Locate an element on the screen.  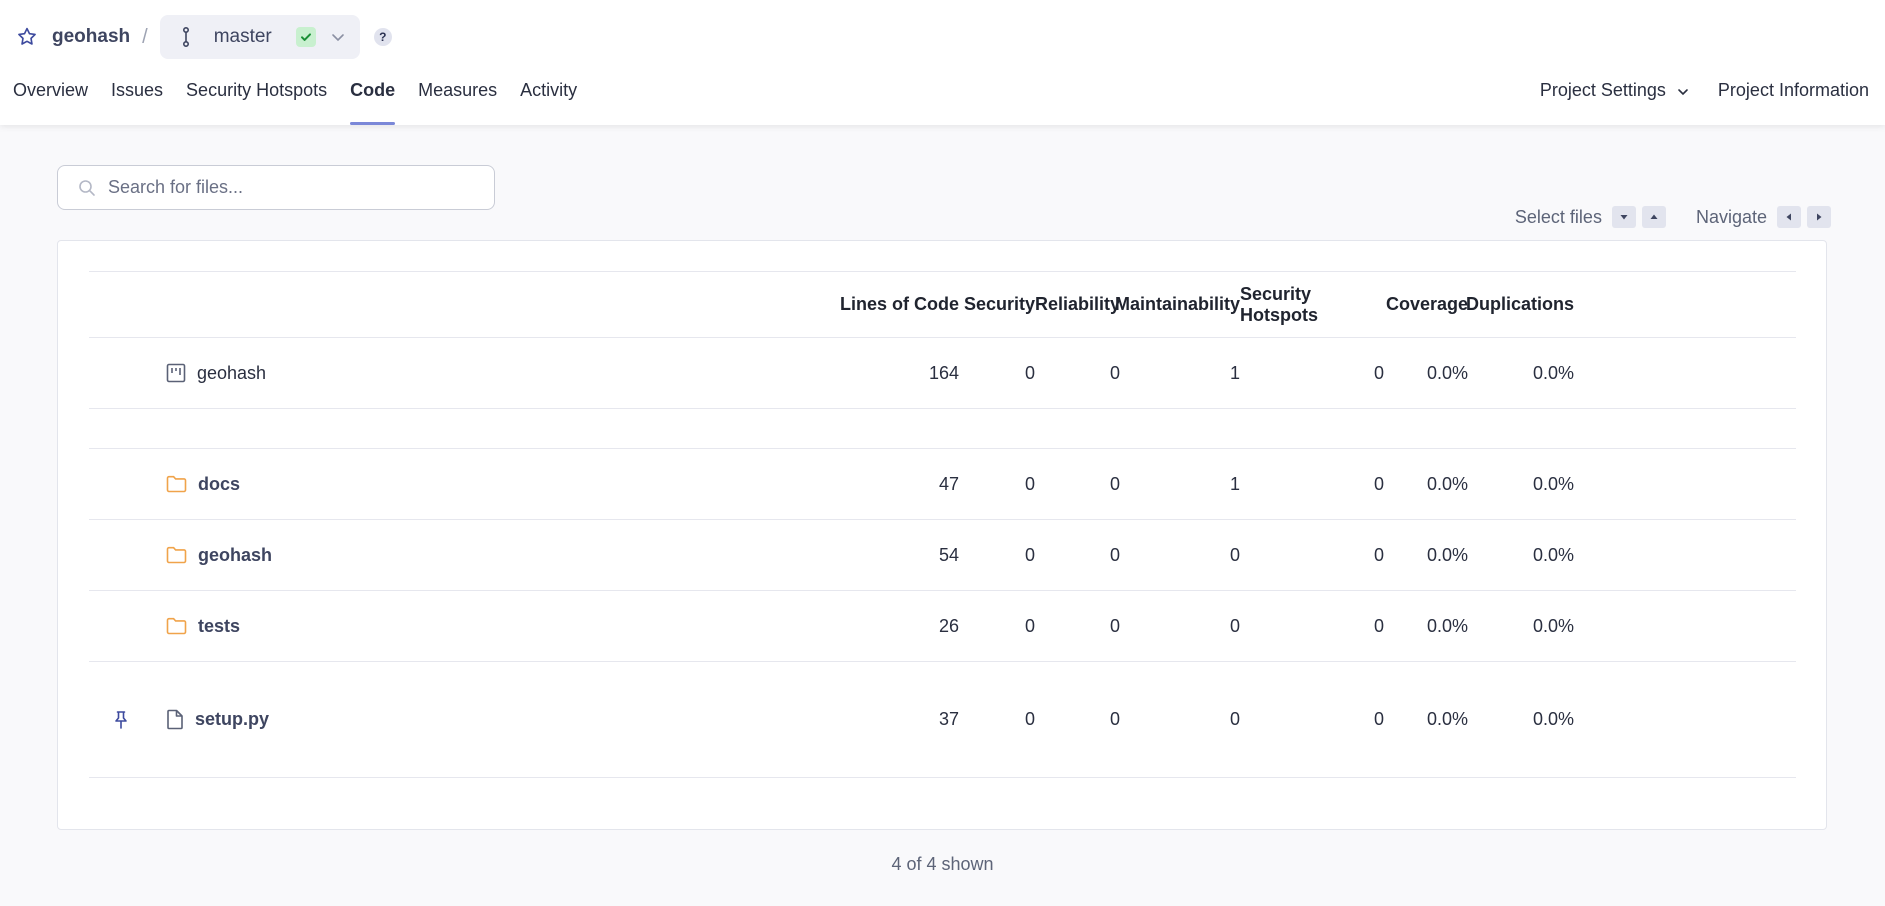
pin-icon is located at coordinates (121, 719).